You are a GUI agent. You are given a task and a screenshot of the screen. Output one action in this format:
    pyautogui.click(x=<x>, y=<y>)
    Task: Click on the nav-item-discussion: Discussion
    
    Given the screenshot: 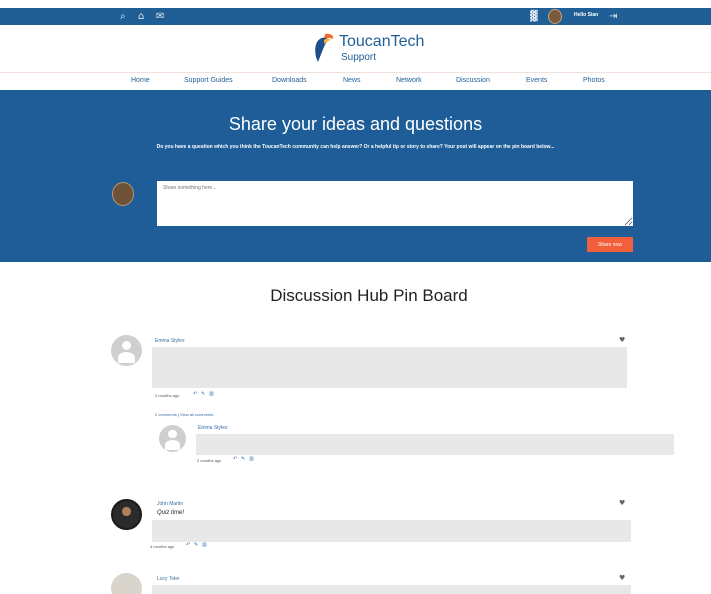 What is the action you would take?
    pyautogui.click(x=473, y=80)
    